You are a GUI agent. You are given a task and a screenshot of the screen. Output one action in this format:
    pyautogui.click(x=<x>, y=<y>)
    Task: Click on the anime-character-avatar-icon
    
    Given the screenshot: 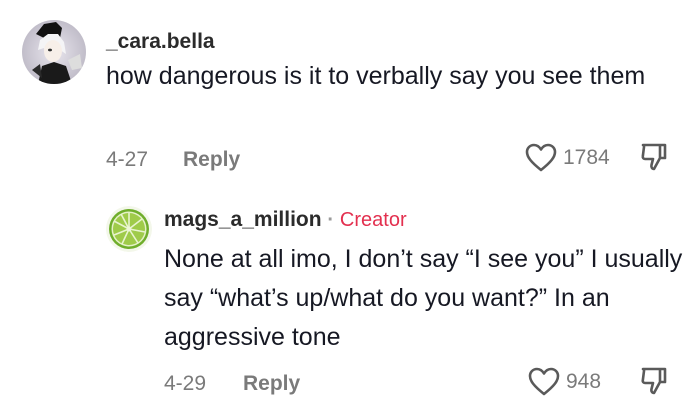 What is the action you would take?
    pyautogui.click(x=54, y=52)
    